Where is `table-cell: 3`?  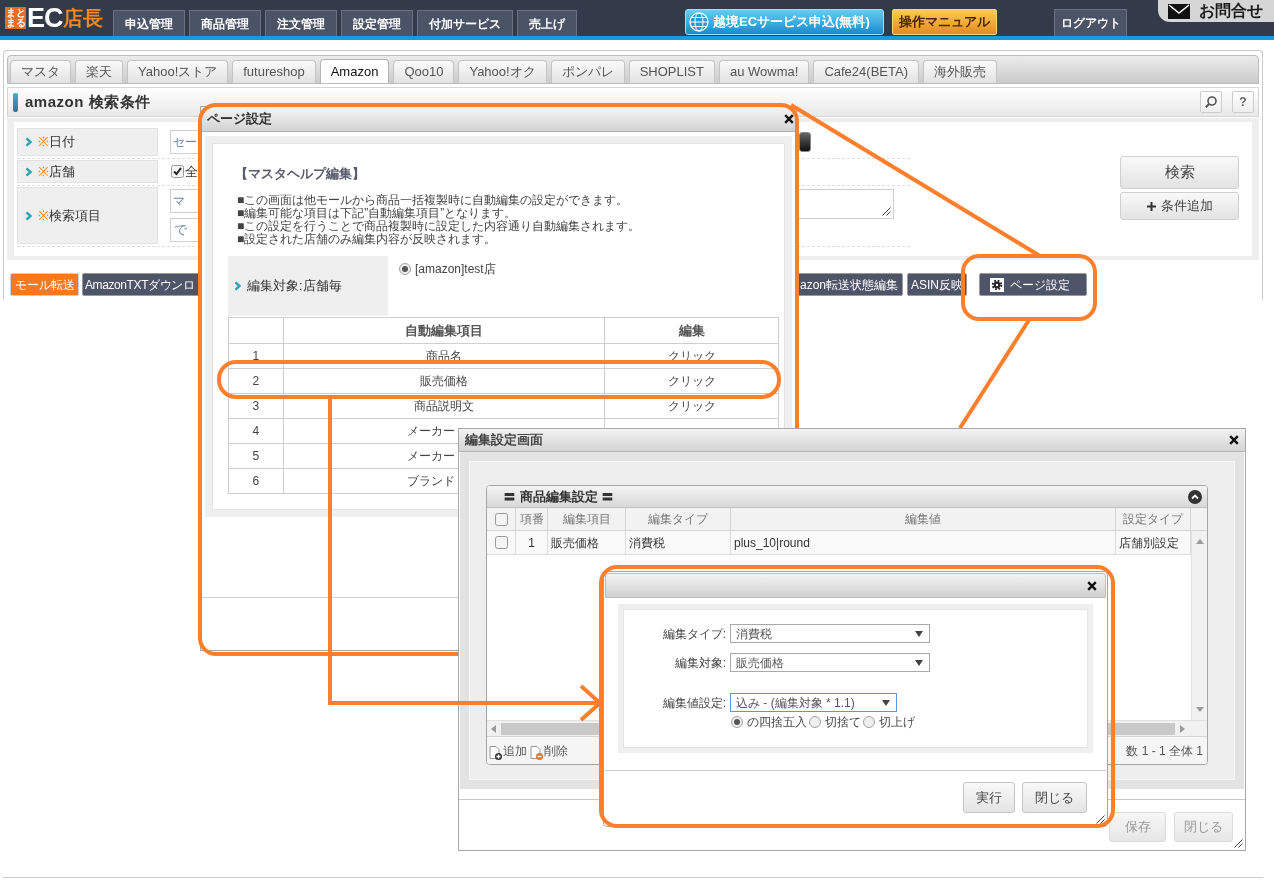
table-cell: 3 is located at coordinates (256, 406).